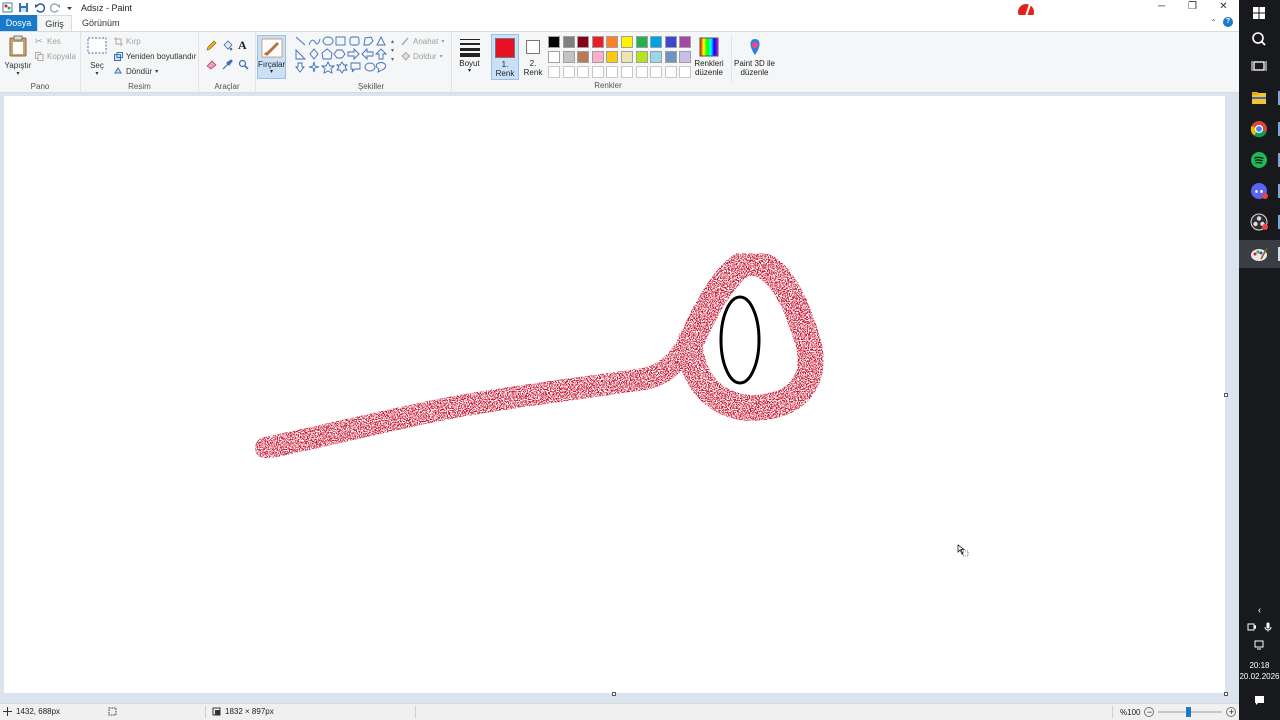  I want to click on copy-label: Kopyala, so click(61, 56).